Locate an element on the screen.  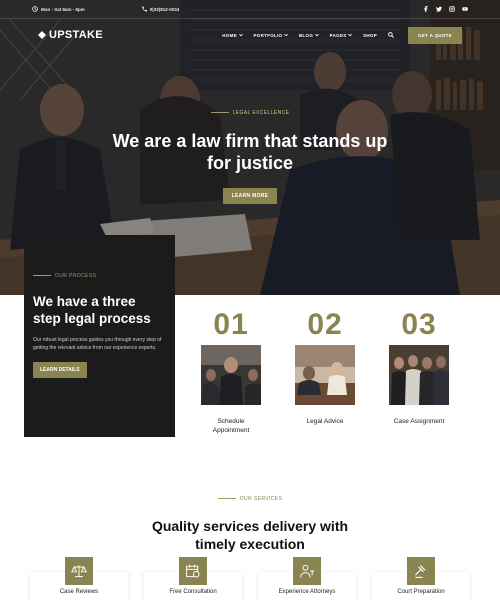
service-card-court-preparation: Court Preparation is located at coordinates (421, 578).